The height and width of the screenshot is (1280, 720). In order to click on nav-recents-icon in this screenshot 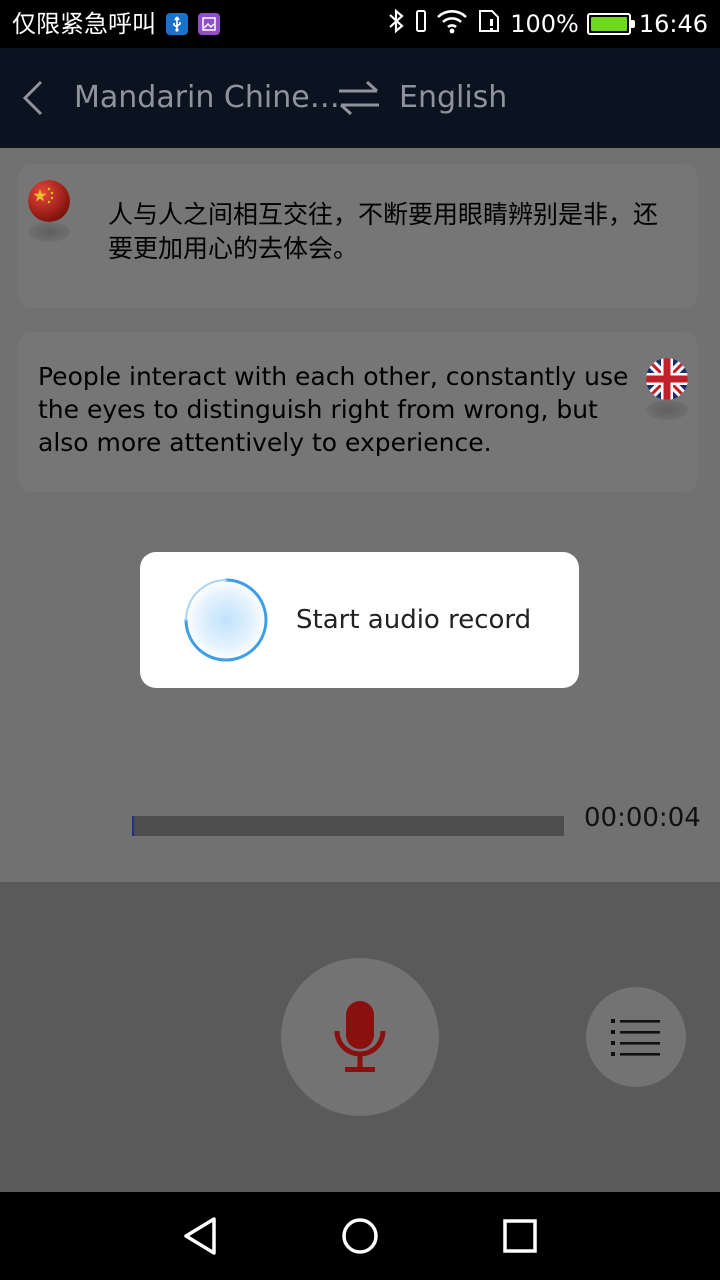, I will do `click(520, 1236)`.